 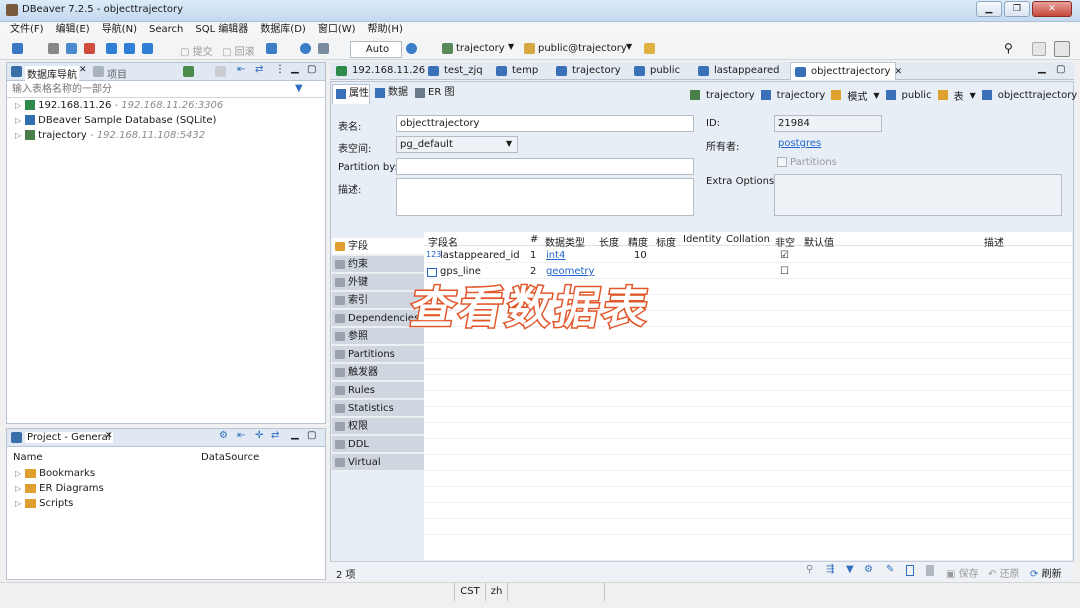 I want to click on maximize-editor-icon: ▢, so click(x=1060, y=69).